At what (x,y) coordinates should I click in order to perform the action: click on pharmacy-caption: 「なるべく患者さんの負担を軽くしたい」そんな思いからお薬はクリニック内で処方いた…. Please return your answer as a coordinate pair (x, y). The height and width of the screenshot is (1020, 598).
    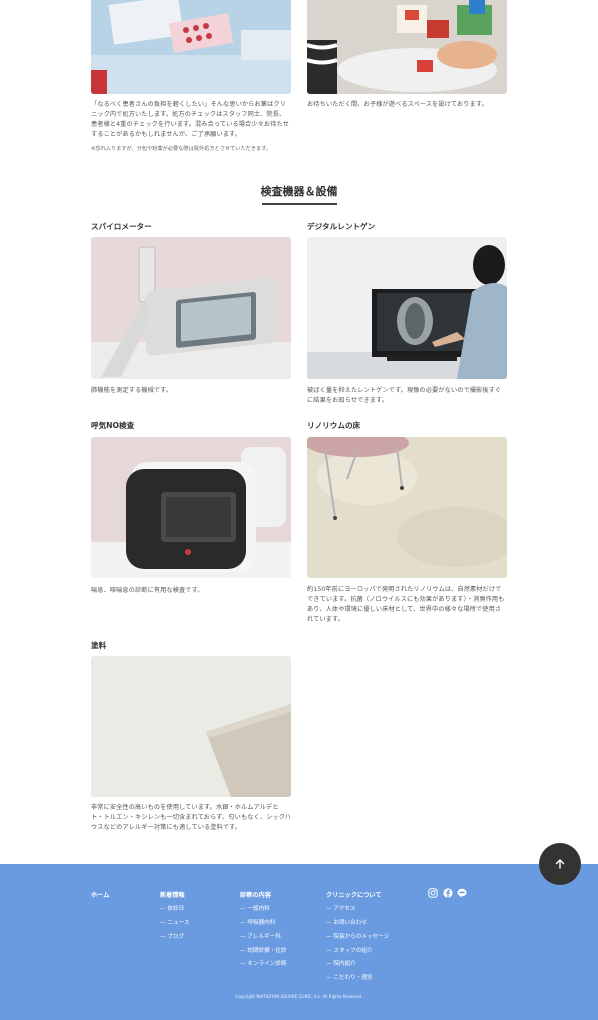
    Looking at the image, I should click on (190, 119).